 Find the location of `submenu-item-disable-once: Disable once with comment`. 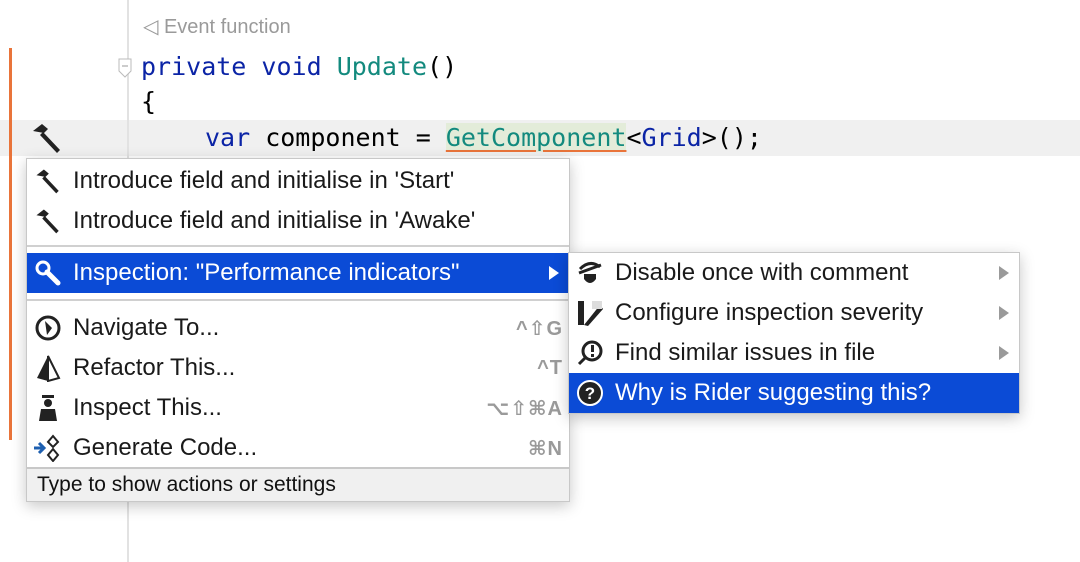

submenu-item-disable-once: Disable once with comment is located at coordinates (794, 273).